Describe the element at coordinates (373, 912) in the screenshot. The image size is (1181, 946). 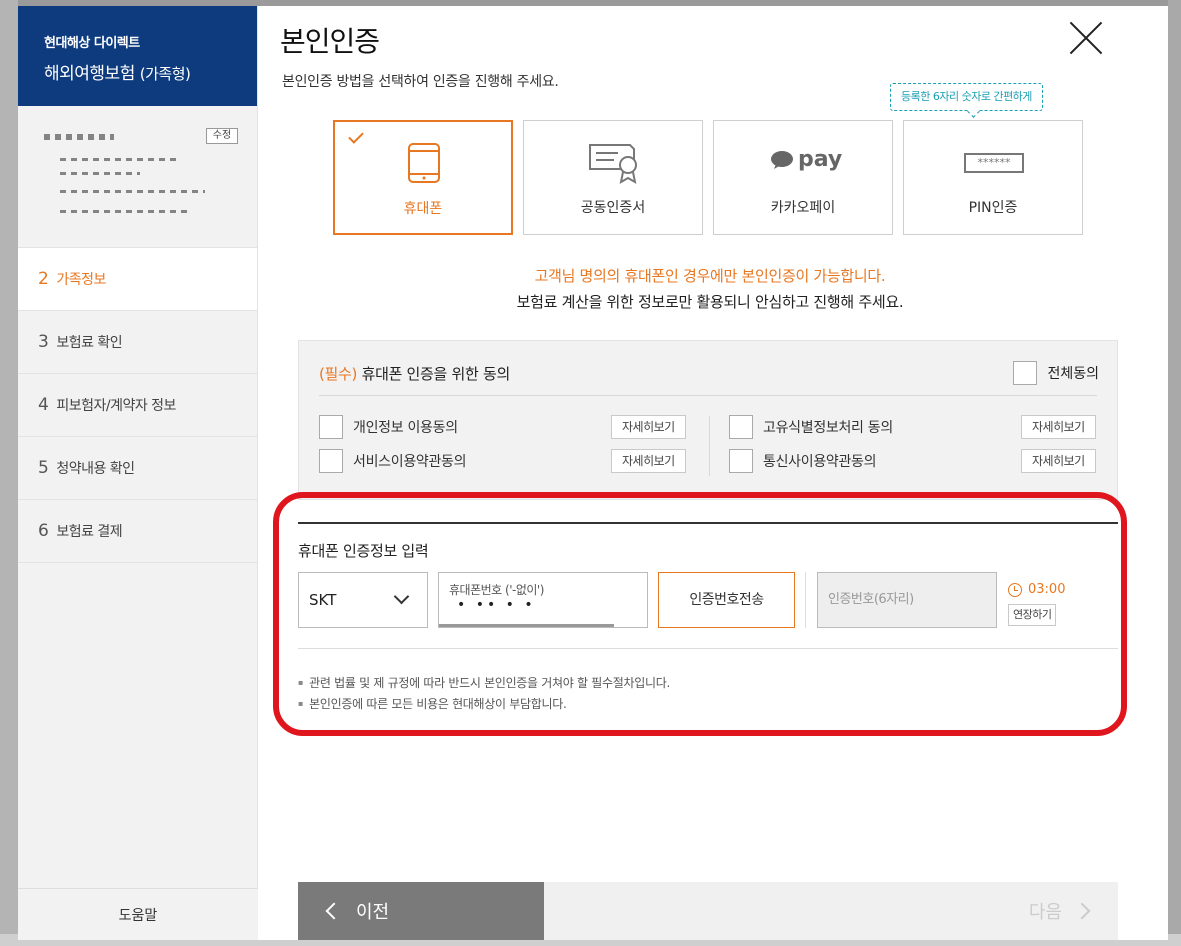
I see `prev-label: 이전` at that location.